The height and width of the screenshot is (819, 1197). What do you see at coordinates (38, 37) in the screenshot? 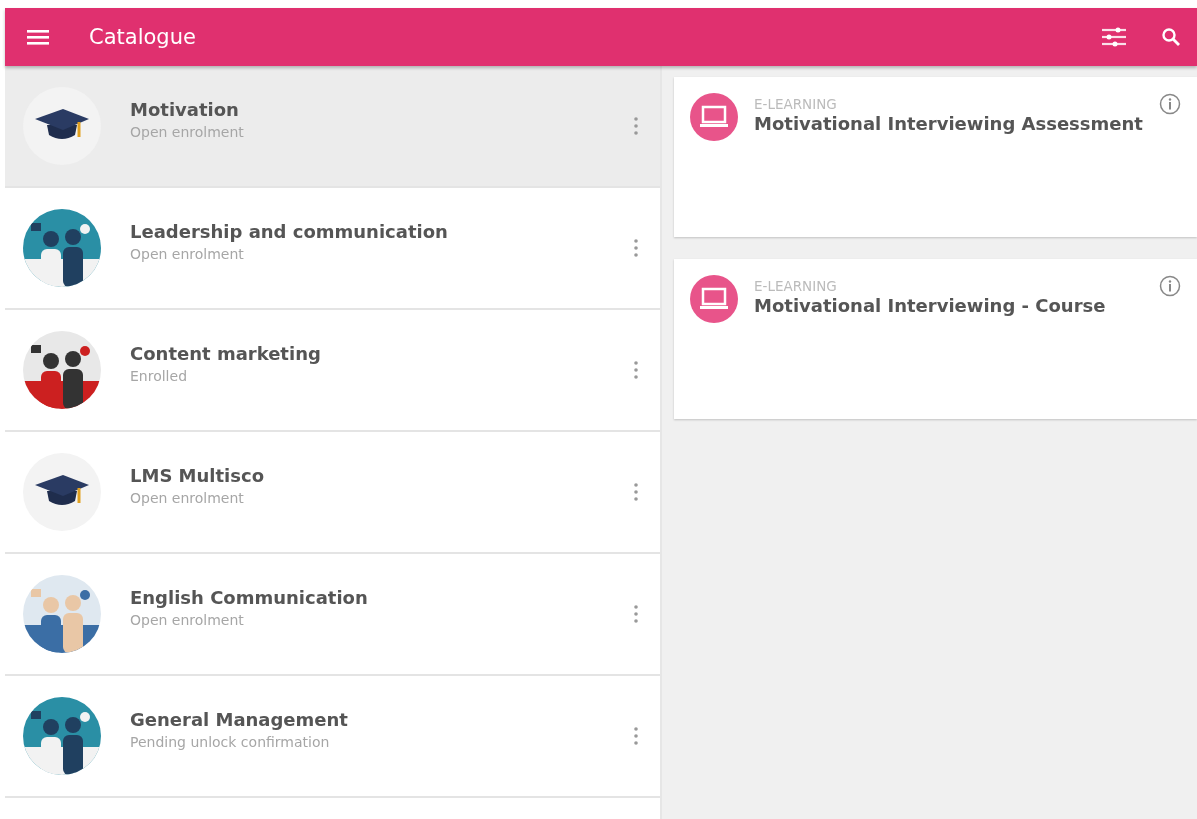
I see `menu-icon` at bounding box center [38, 37].